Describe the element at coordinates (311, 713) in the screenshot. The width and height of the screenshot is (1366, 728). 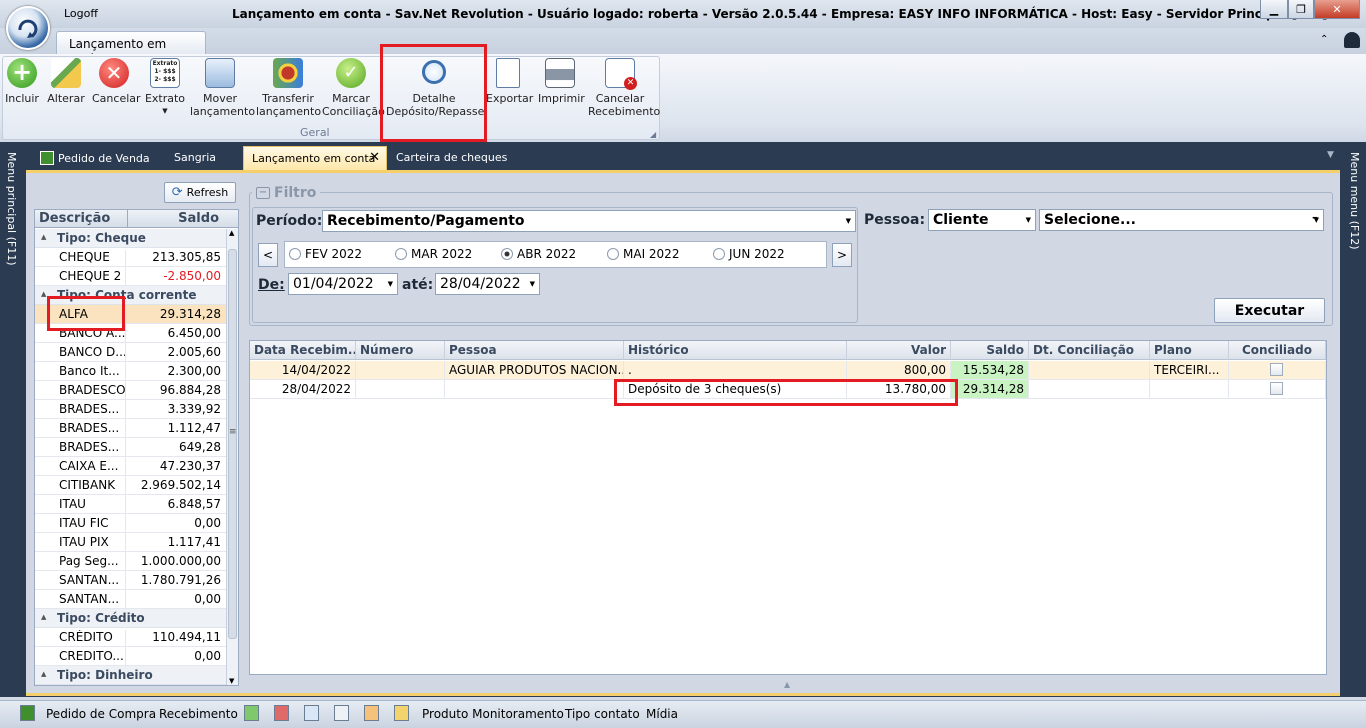
I see `add-document-icon` at that location.